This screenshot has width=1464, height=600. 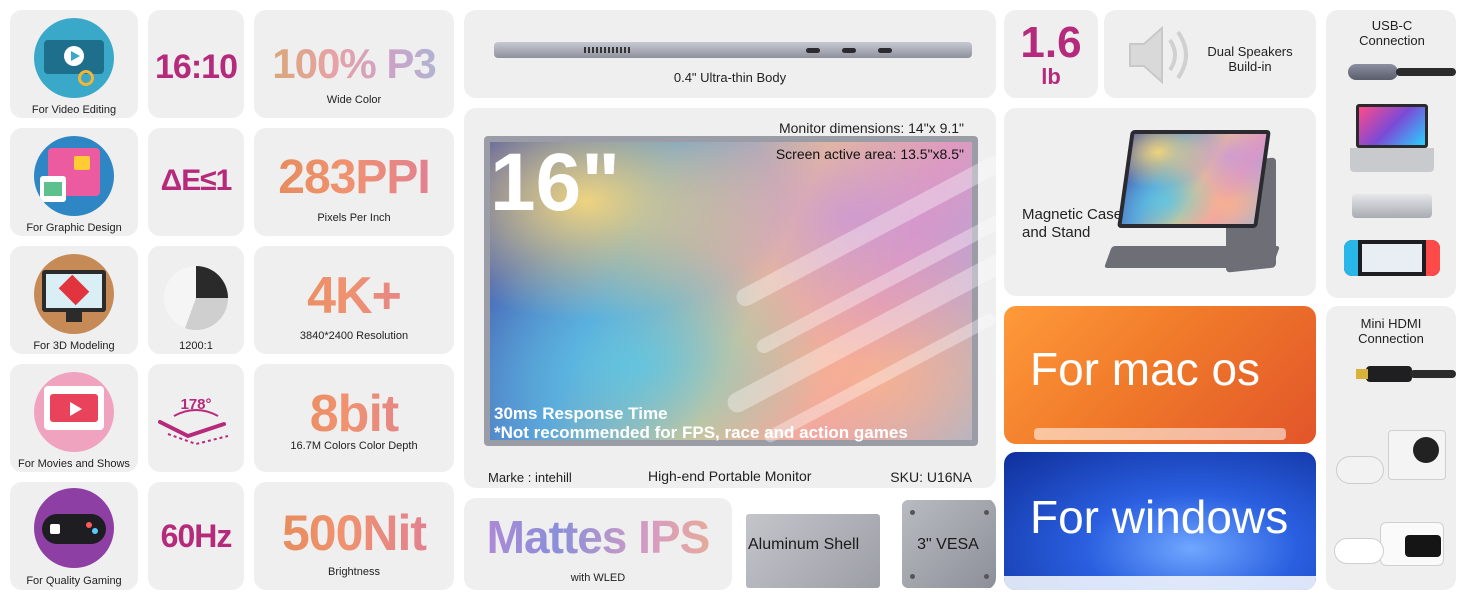 I want to click on resolution: 4K+, so click(x=354, y=296).